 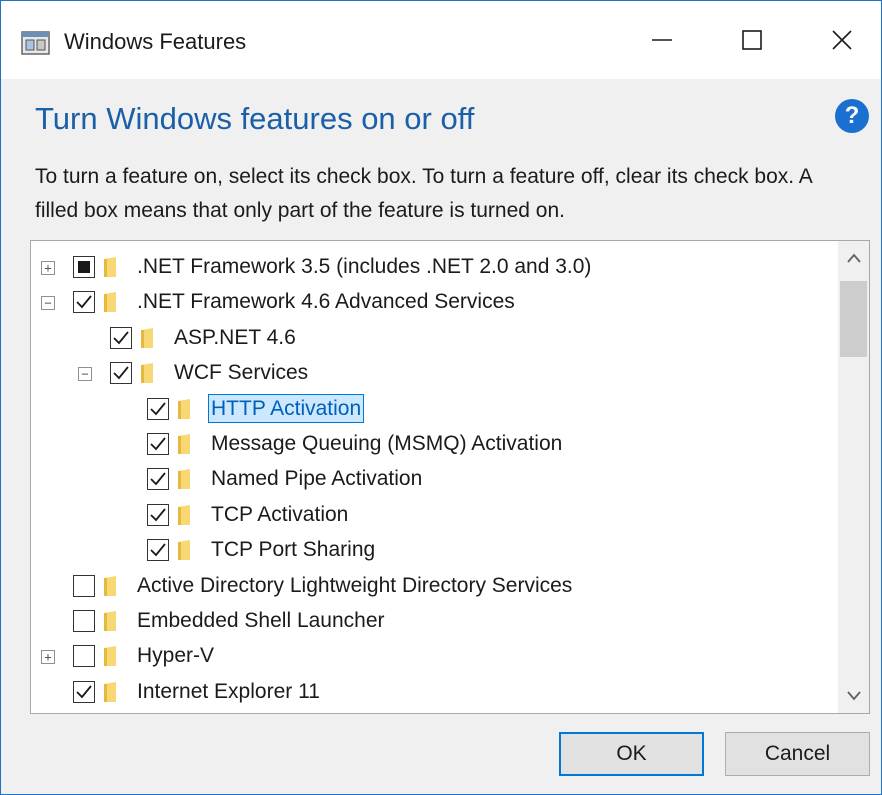 I want to click on help-button: ?, so click(x=852, y=116).